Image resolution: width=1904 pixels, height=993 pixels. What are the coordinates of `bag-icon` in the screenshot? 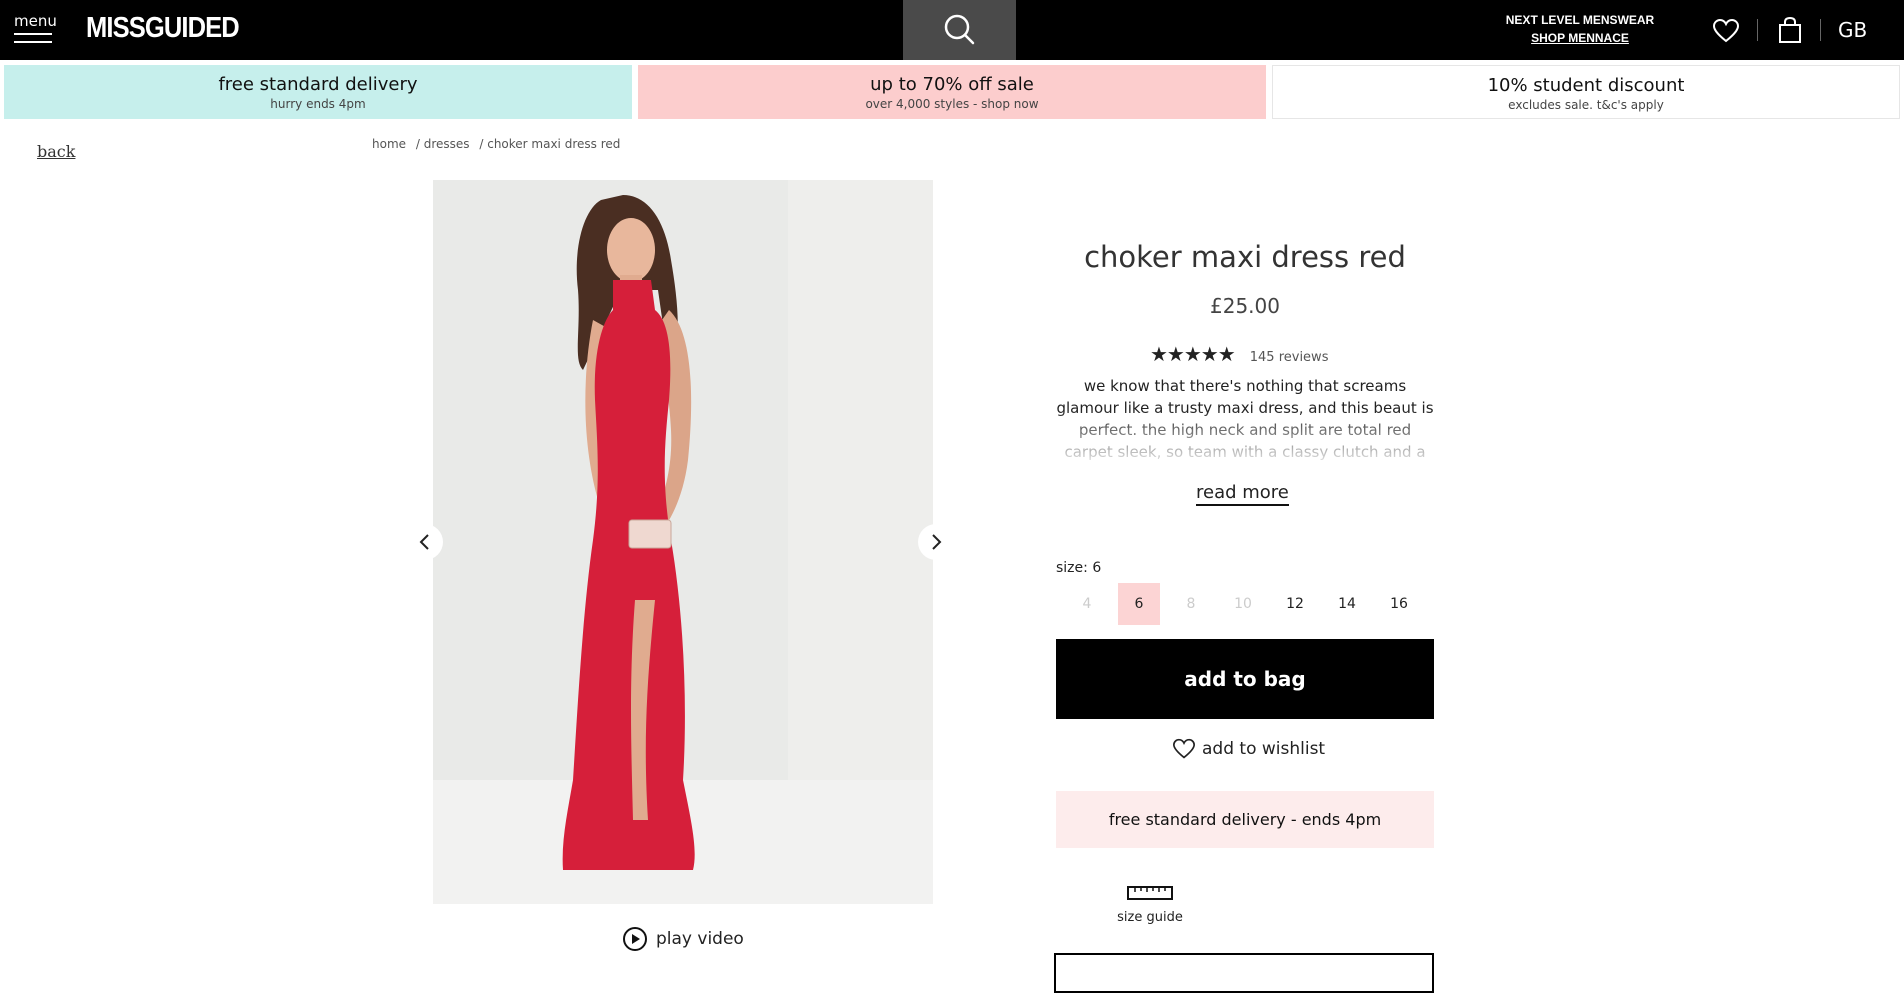 It's located at (1790, 29).